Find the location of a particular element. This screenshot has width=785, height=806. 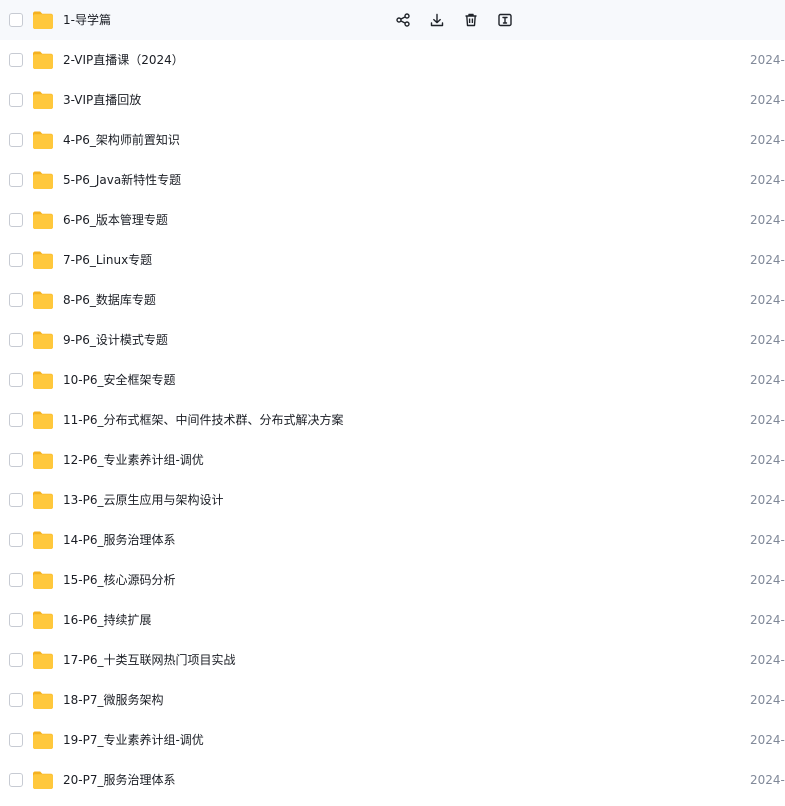

trash-icon is located at coordinates (471, 20).